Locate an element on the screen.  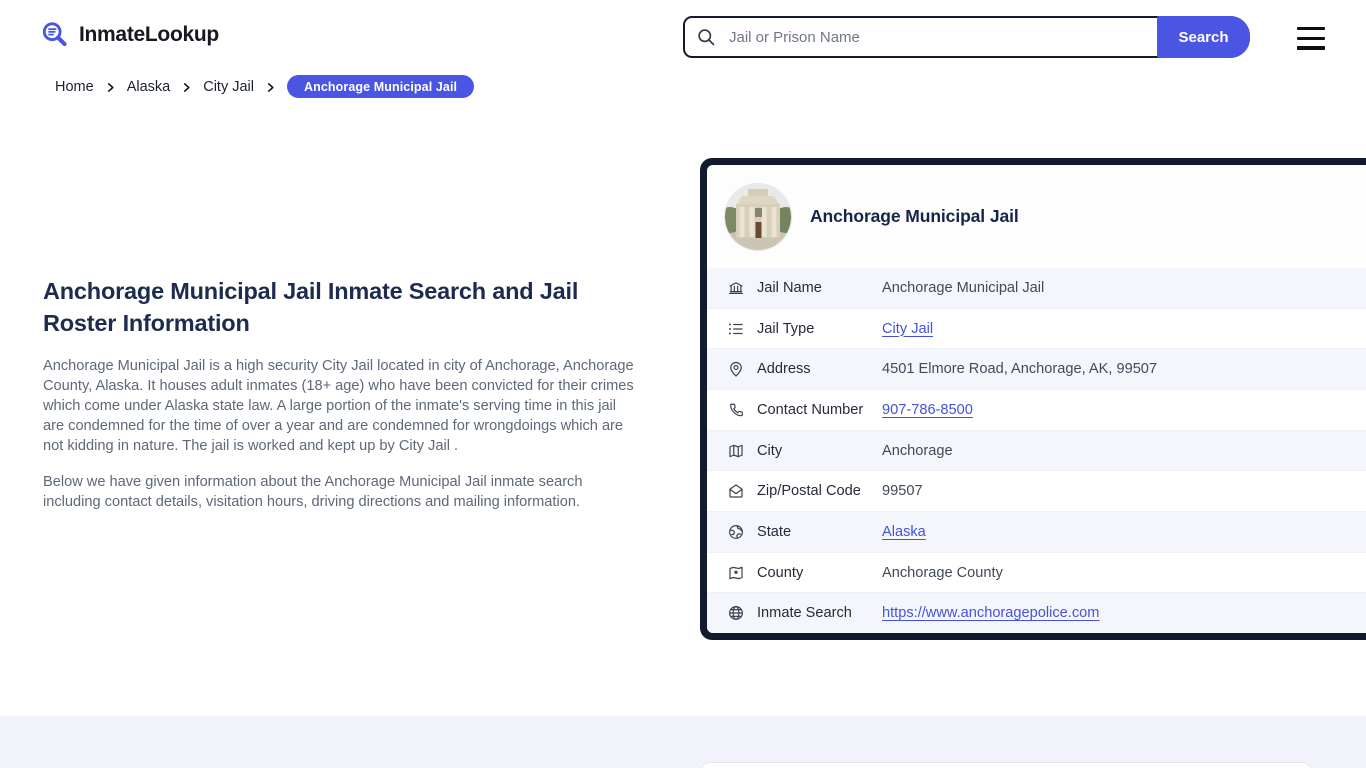
info-row-city: City Anchorage is located at coordinates (1036, 450).